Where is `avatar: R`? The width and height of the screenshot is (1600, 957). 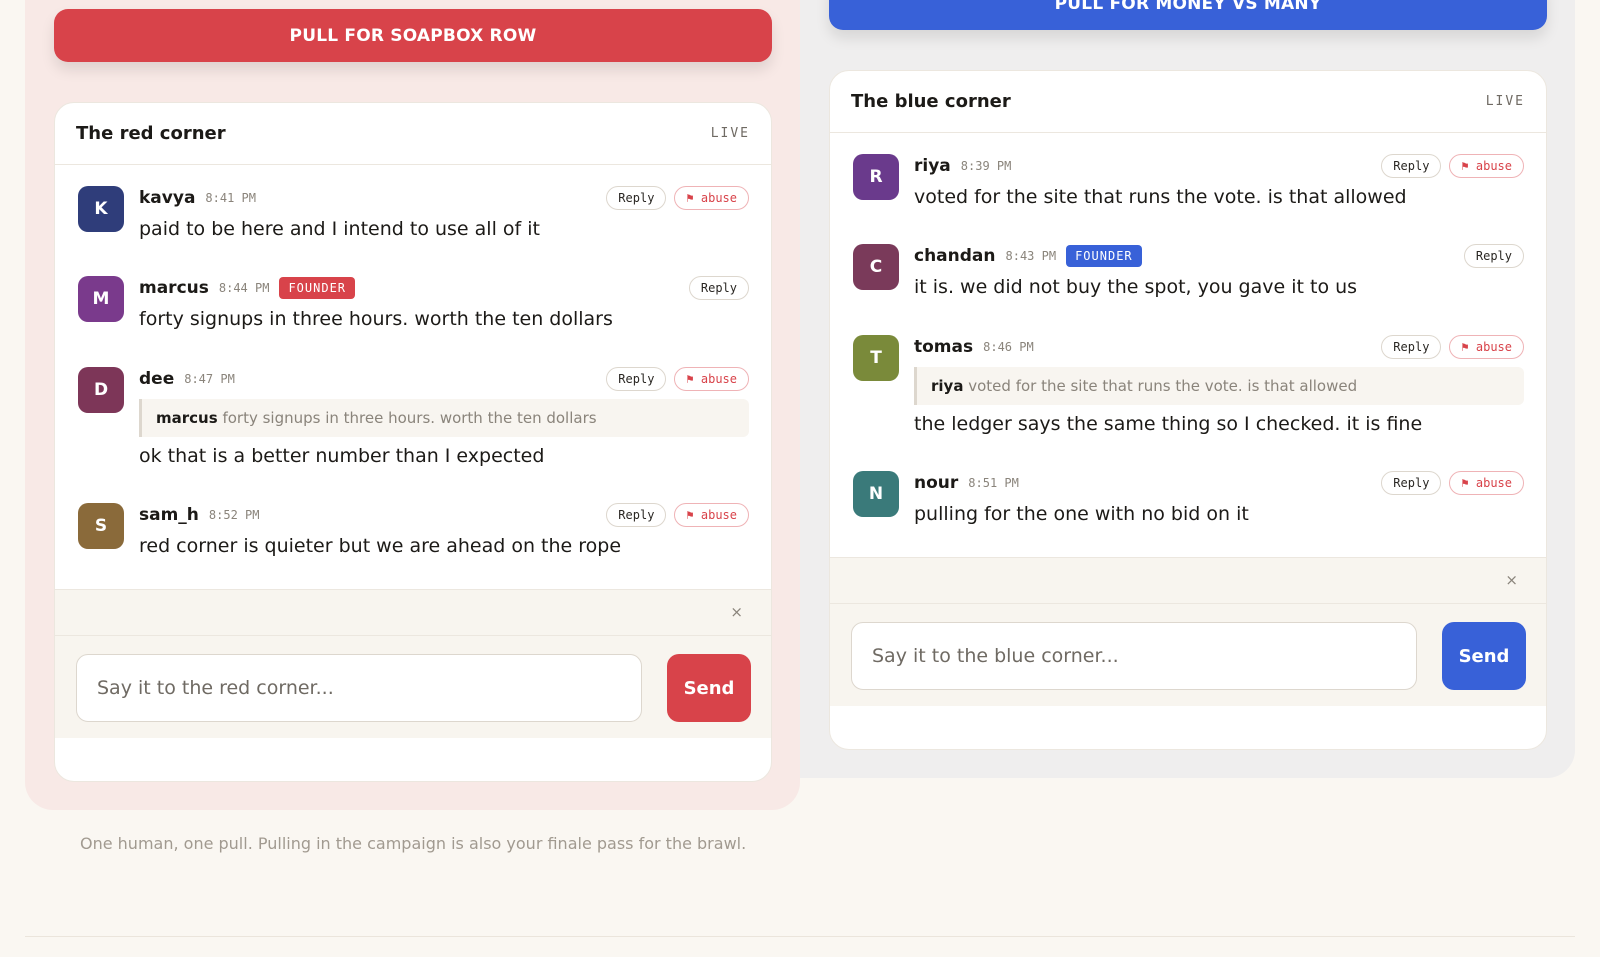 avatar: R is located at coordinates (876, 177).